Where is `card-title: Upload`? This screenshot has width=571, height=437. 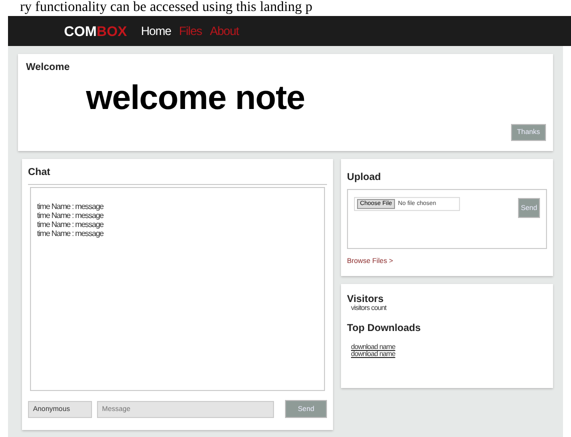 card-title: Upload is located at coordinates (364, 177).